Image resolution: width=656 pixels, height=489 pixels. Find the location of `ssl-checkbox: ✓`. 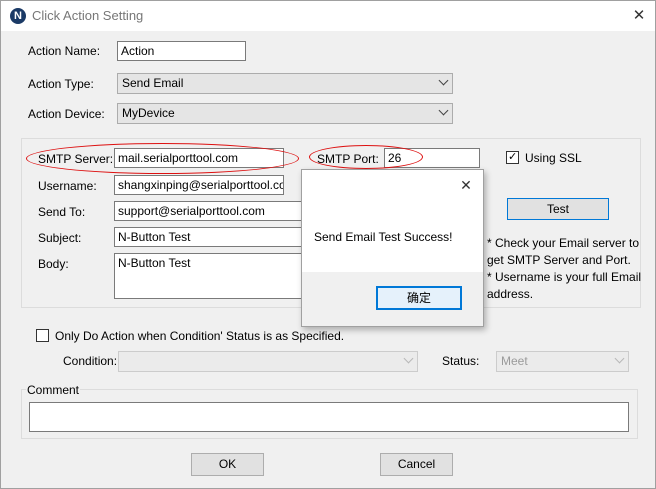

ssl-checkbox: ✓ is located at coordinates (512, 157).